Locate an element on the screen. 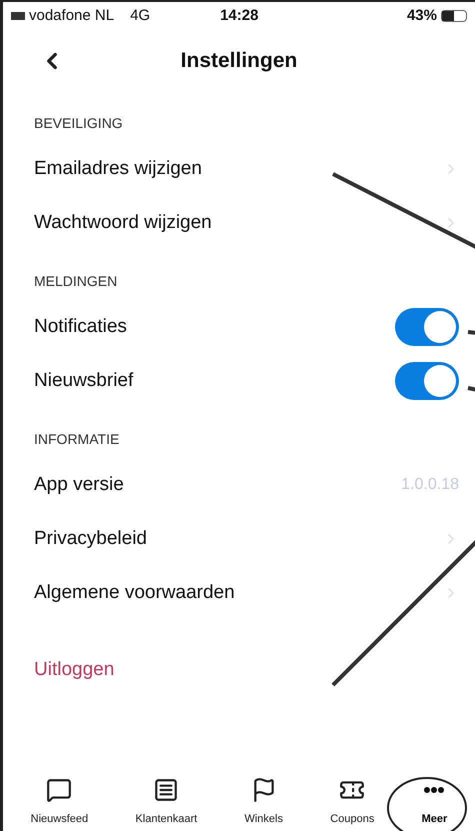 This screenshot has width=475, height=831. status-time: 14:28 is located at coordinates (239, 16).